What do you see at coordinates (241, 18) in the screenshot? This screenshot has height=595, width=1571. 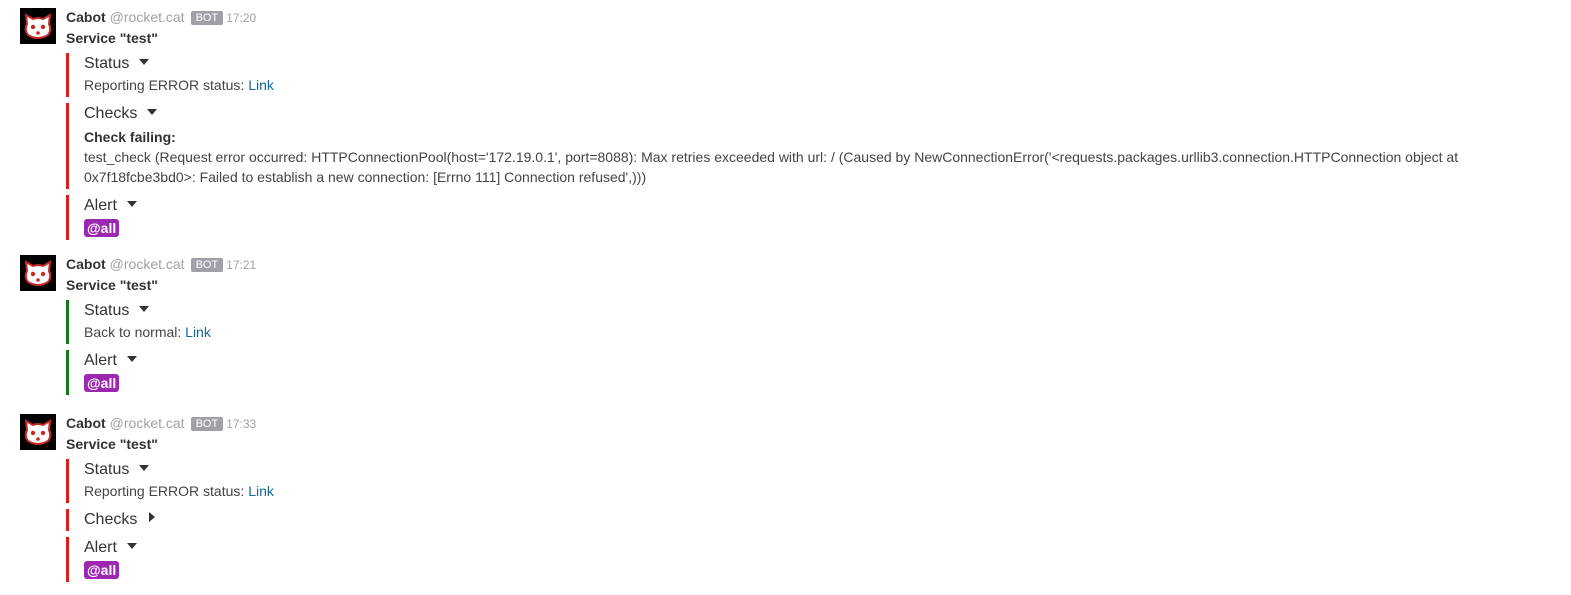 I see `message-time: 17:20` at bounding box center [241, 18].